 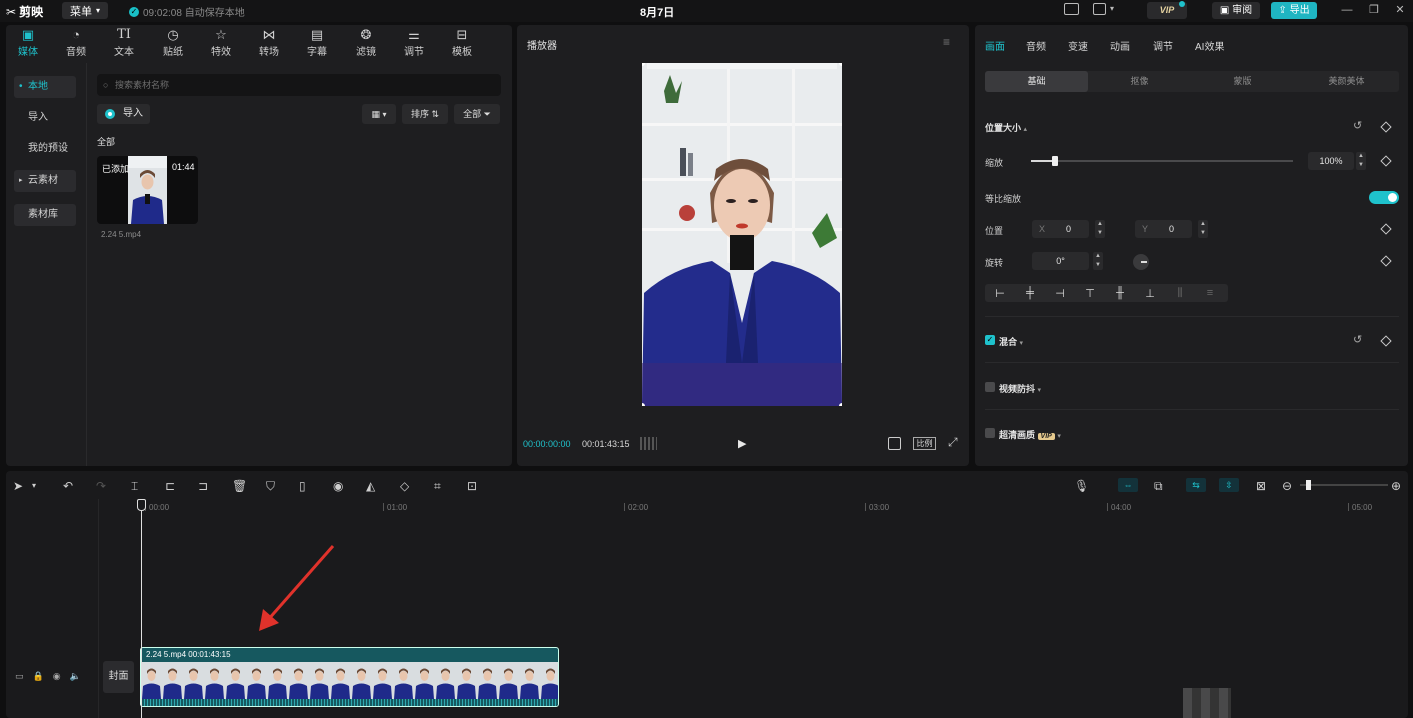 I want to click on tab-media: ▣ 媒体, so click(x=28, y=42).